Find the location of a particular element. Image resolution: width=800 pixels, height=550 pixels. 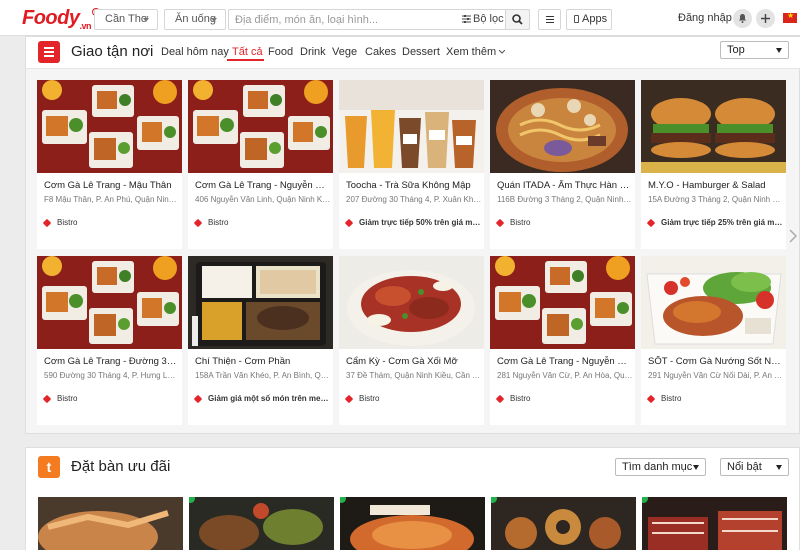

restaurant-tag: Giảm trực tiếp 25% trên giá món is located at coordinates (715, 224).